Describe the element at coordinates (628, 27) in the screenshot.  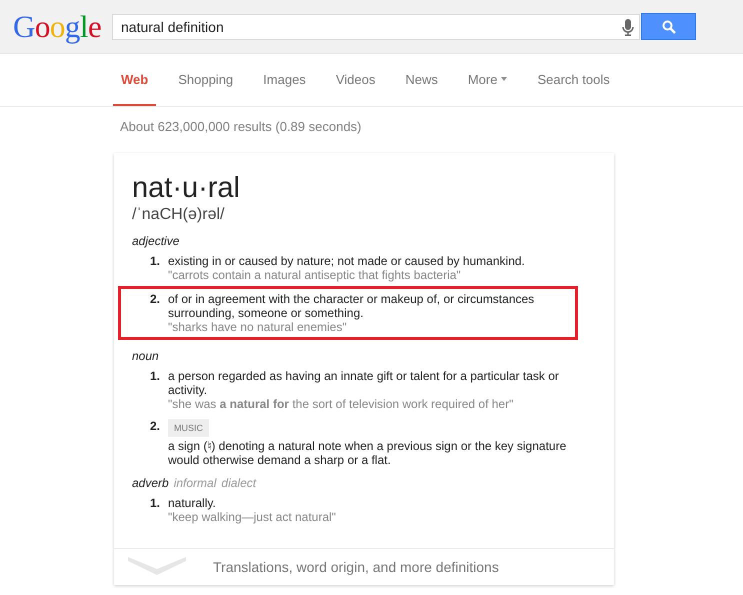
I see `microphone-icon` at that location.